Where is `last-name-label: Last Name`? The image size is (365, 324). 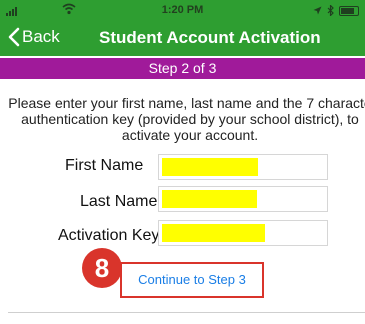
last-name-label: Last Name is located at coordinates (119, 201).